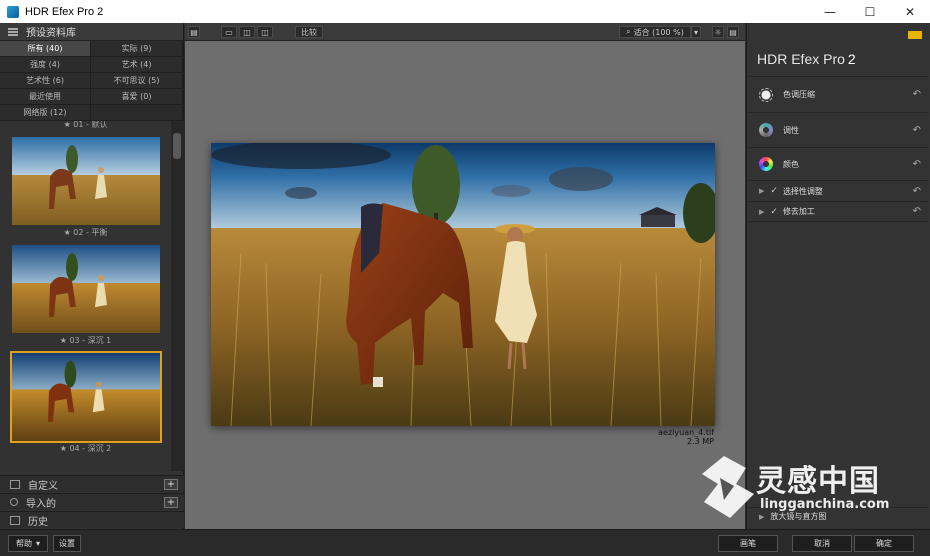  What do you see at coordinates (766, 164) in the screenshot?
I see `color-wheel-icon` at bounding box center [766, 164].